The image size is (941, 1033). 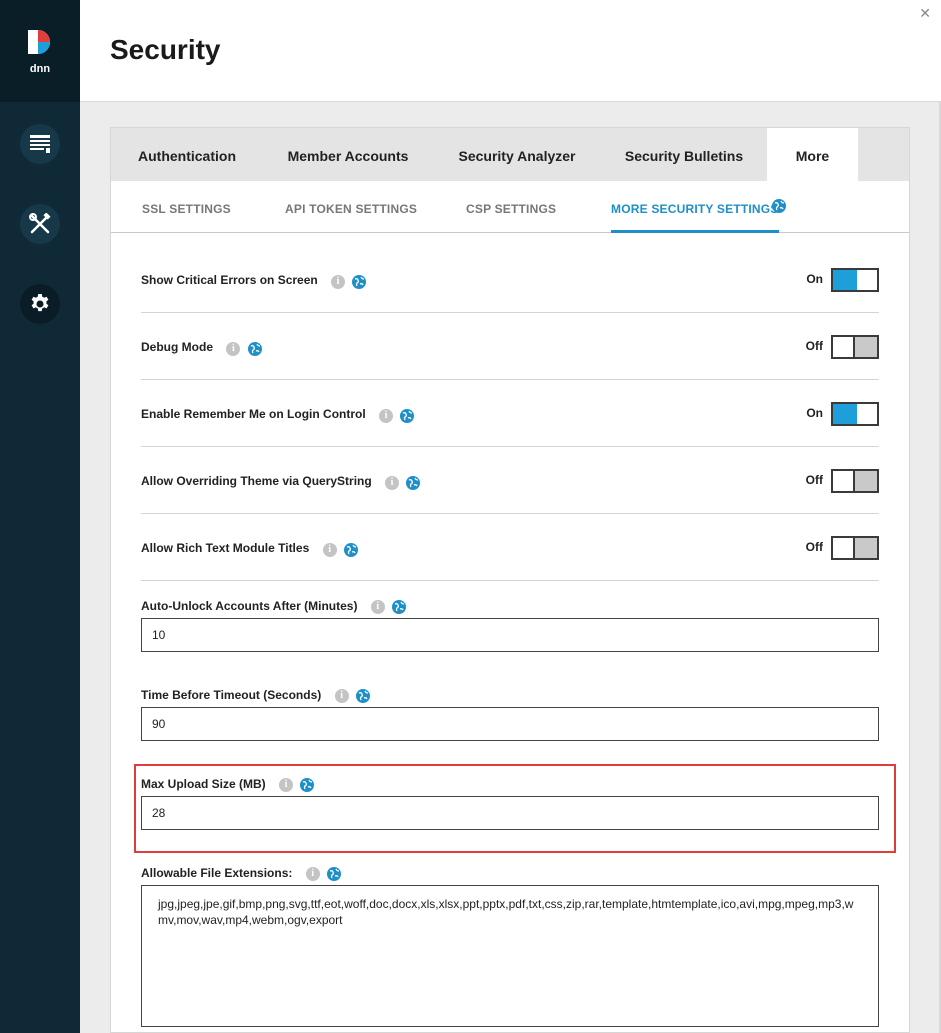 What do you see at coordinates (510, 724) in the screenshot?
I see `timeout-input: 90` at bounding box center [510, 724].